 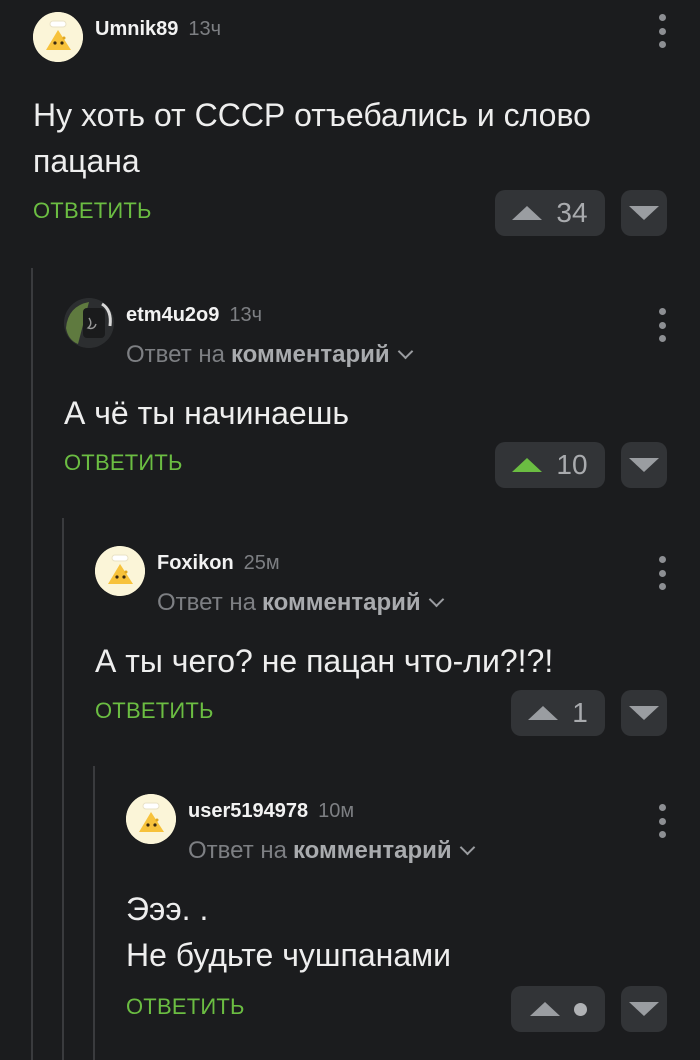 What do you see at coordinates (572, 464) in the screenshot?
I see `rating-count: 10` at bounding box center [572, 464].